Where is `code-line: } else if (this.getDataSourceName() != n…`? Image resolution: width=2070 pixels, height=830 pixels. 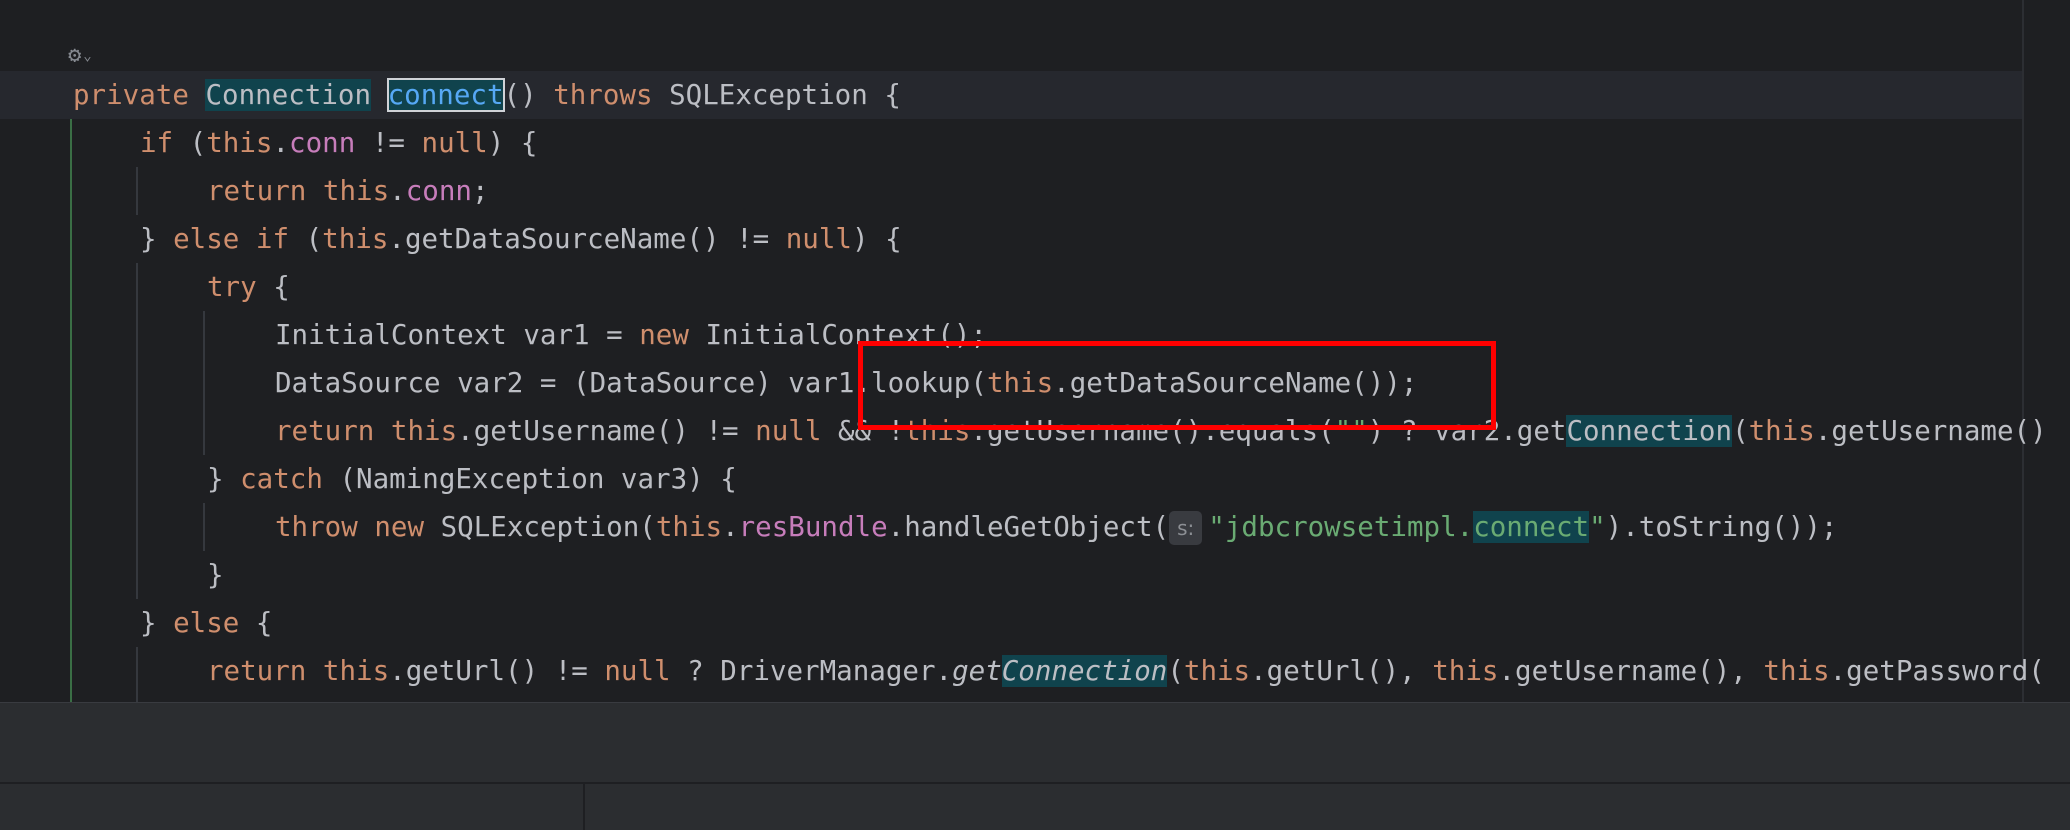
code-line: } else if (this.getDataSourceName() != n… is located at coordinates (521, 239).